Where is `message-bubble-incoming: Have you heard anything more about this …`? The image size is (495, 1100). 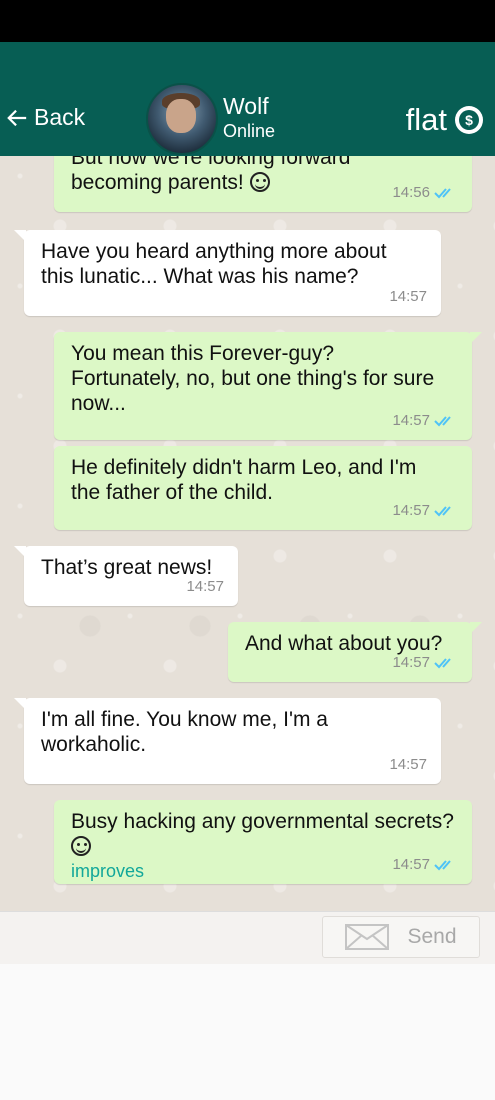 message-bubble-incoming: Have you heard anything more about this … is located at coordinates (227, 273).